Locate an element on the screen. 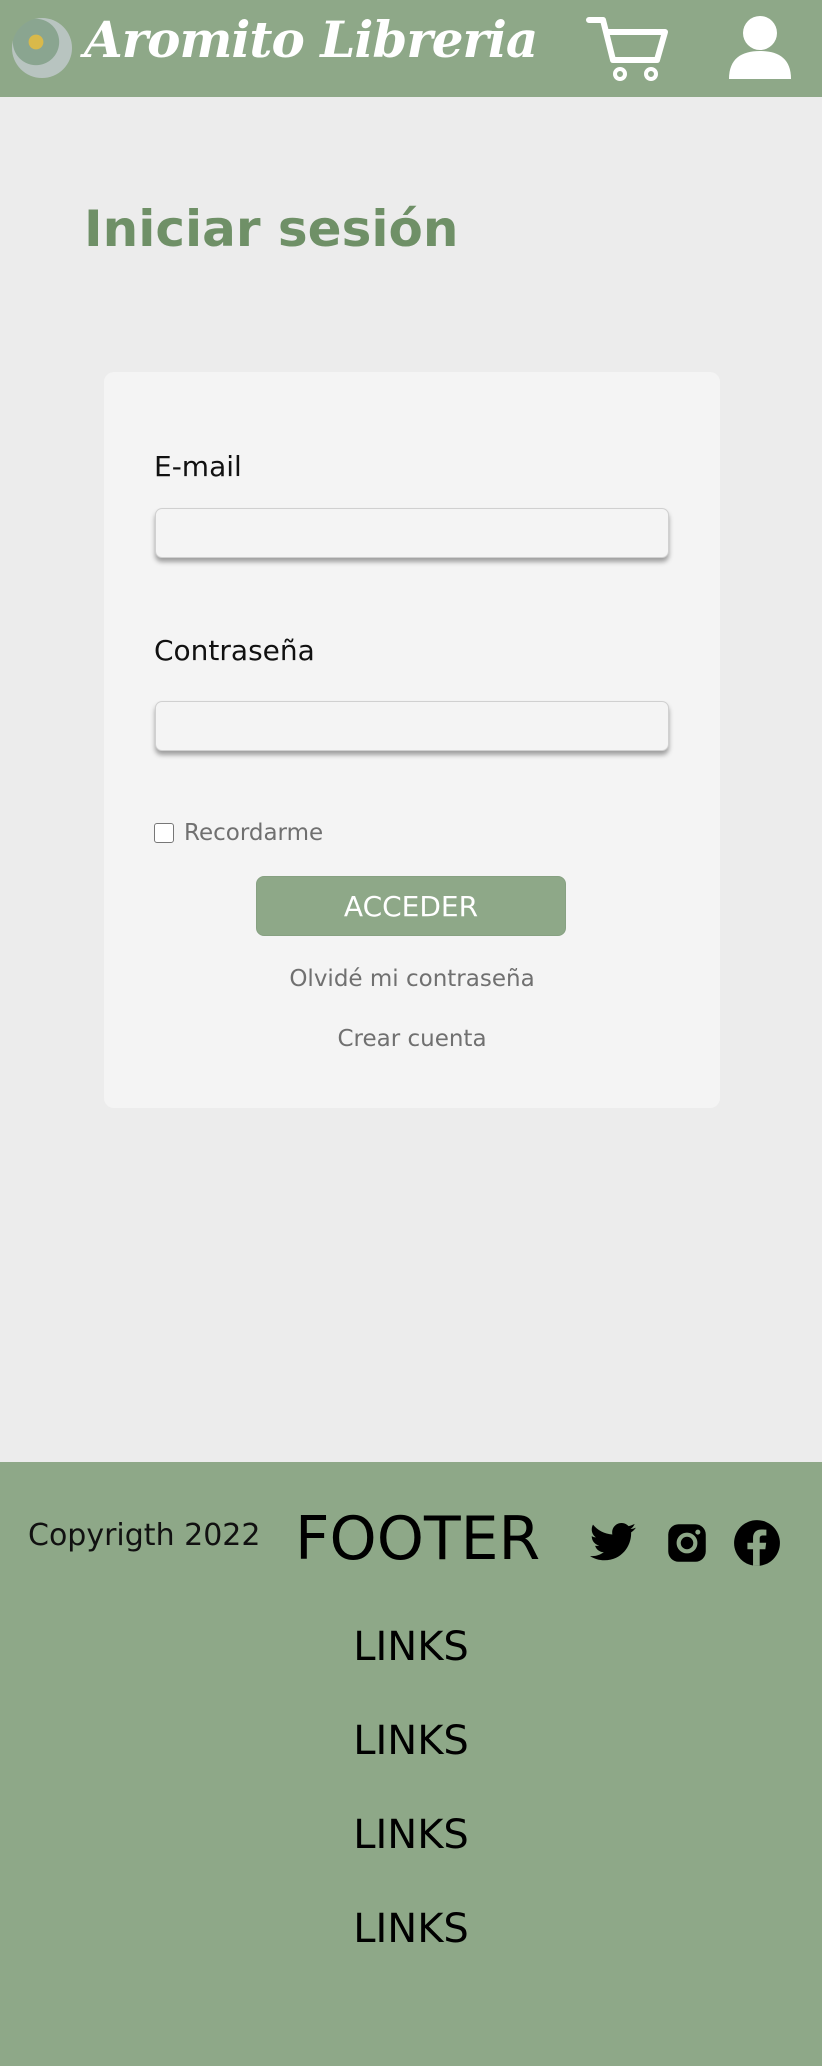  login-button: ACCEDER is located at coordinates (411, 906).